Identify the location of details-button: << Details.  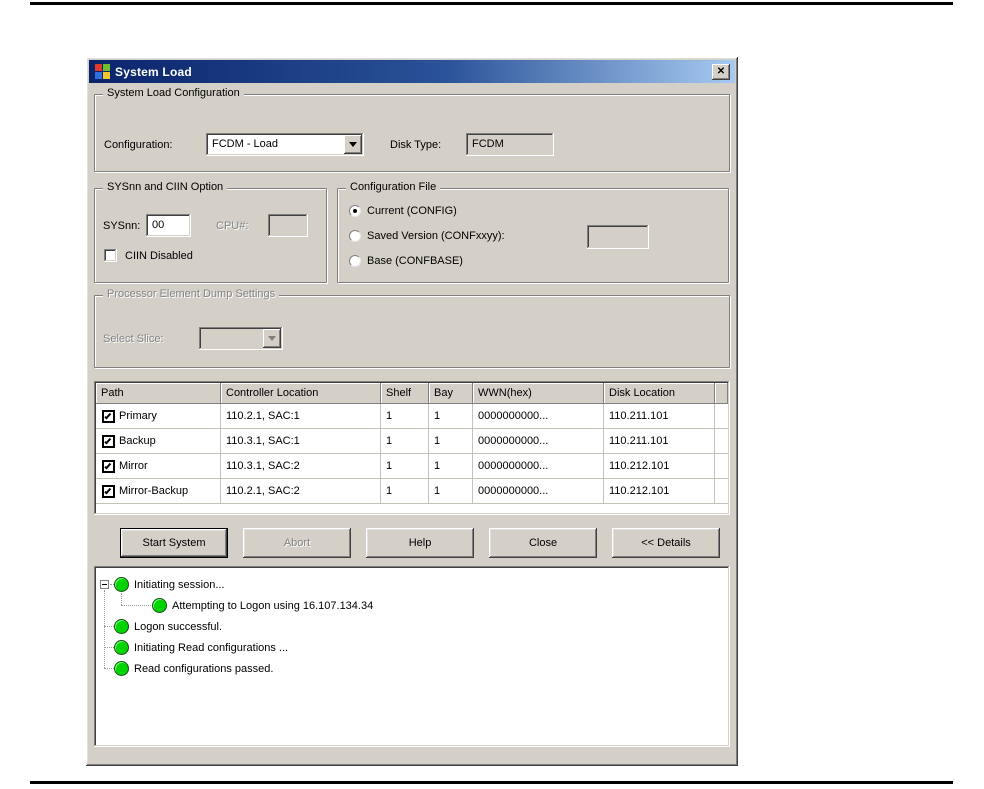
(666, 543).